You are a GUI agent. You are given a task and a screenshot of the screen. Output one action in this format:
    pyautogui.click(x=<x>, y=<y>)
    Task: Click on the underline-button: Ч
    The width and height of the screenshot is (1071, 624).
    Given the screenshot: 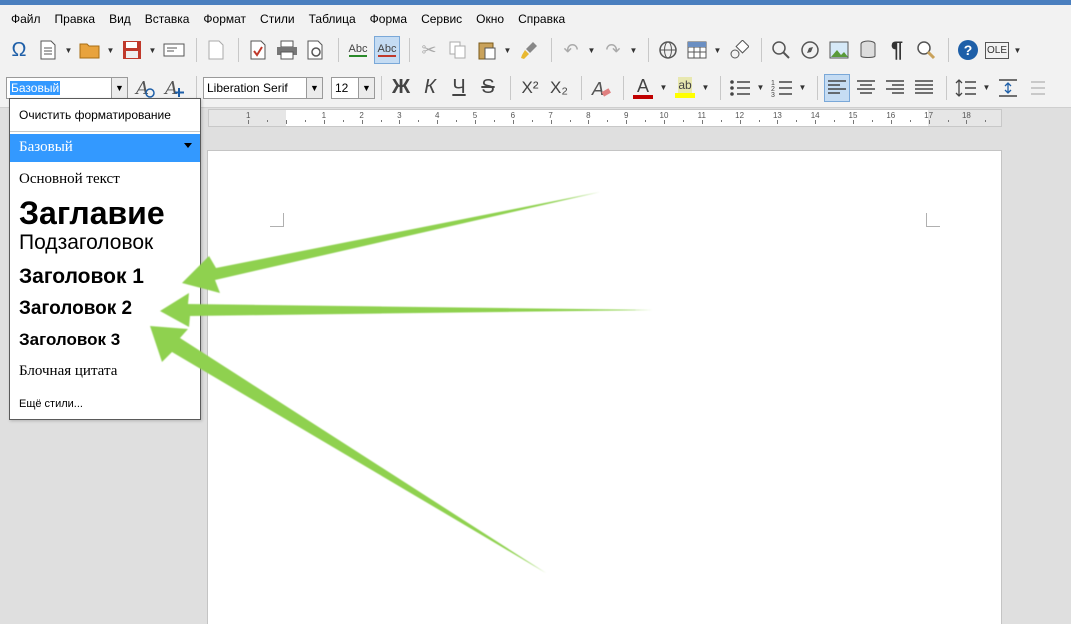 What is the action you would take?
    pyautogui.click(x=459, y=88)
    